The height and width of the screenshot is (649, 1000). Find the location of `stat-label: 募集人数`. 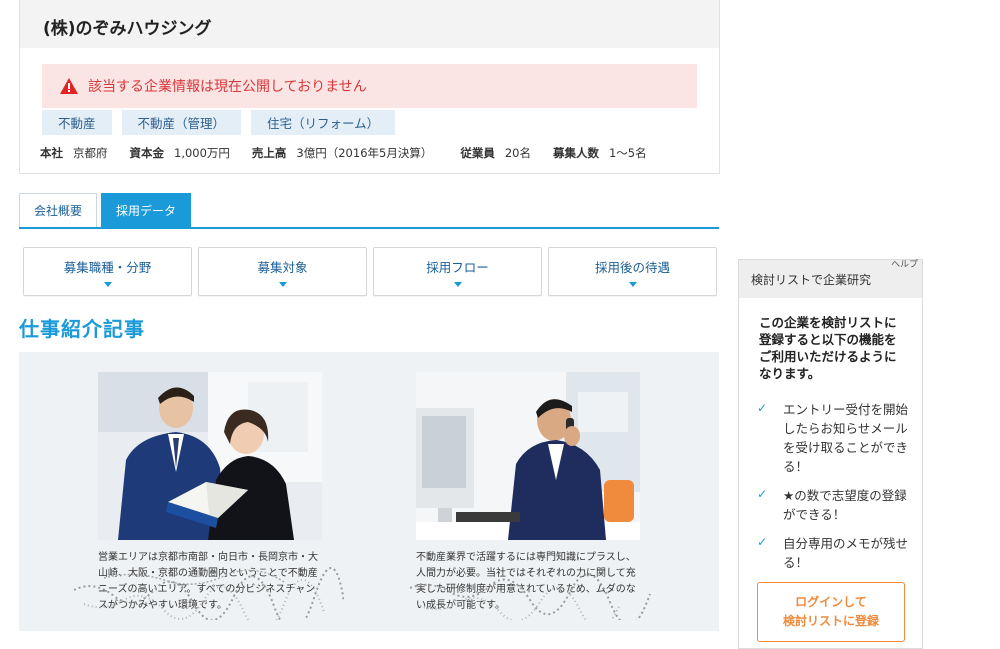

stat-label: 募集人数 is located at coordinates (575, 153).